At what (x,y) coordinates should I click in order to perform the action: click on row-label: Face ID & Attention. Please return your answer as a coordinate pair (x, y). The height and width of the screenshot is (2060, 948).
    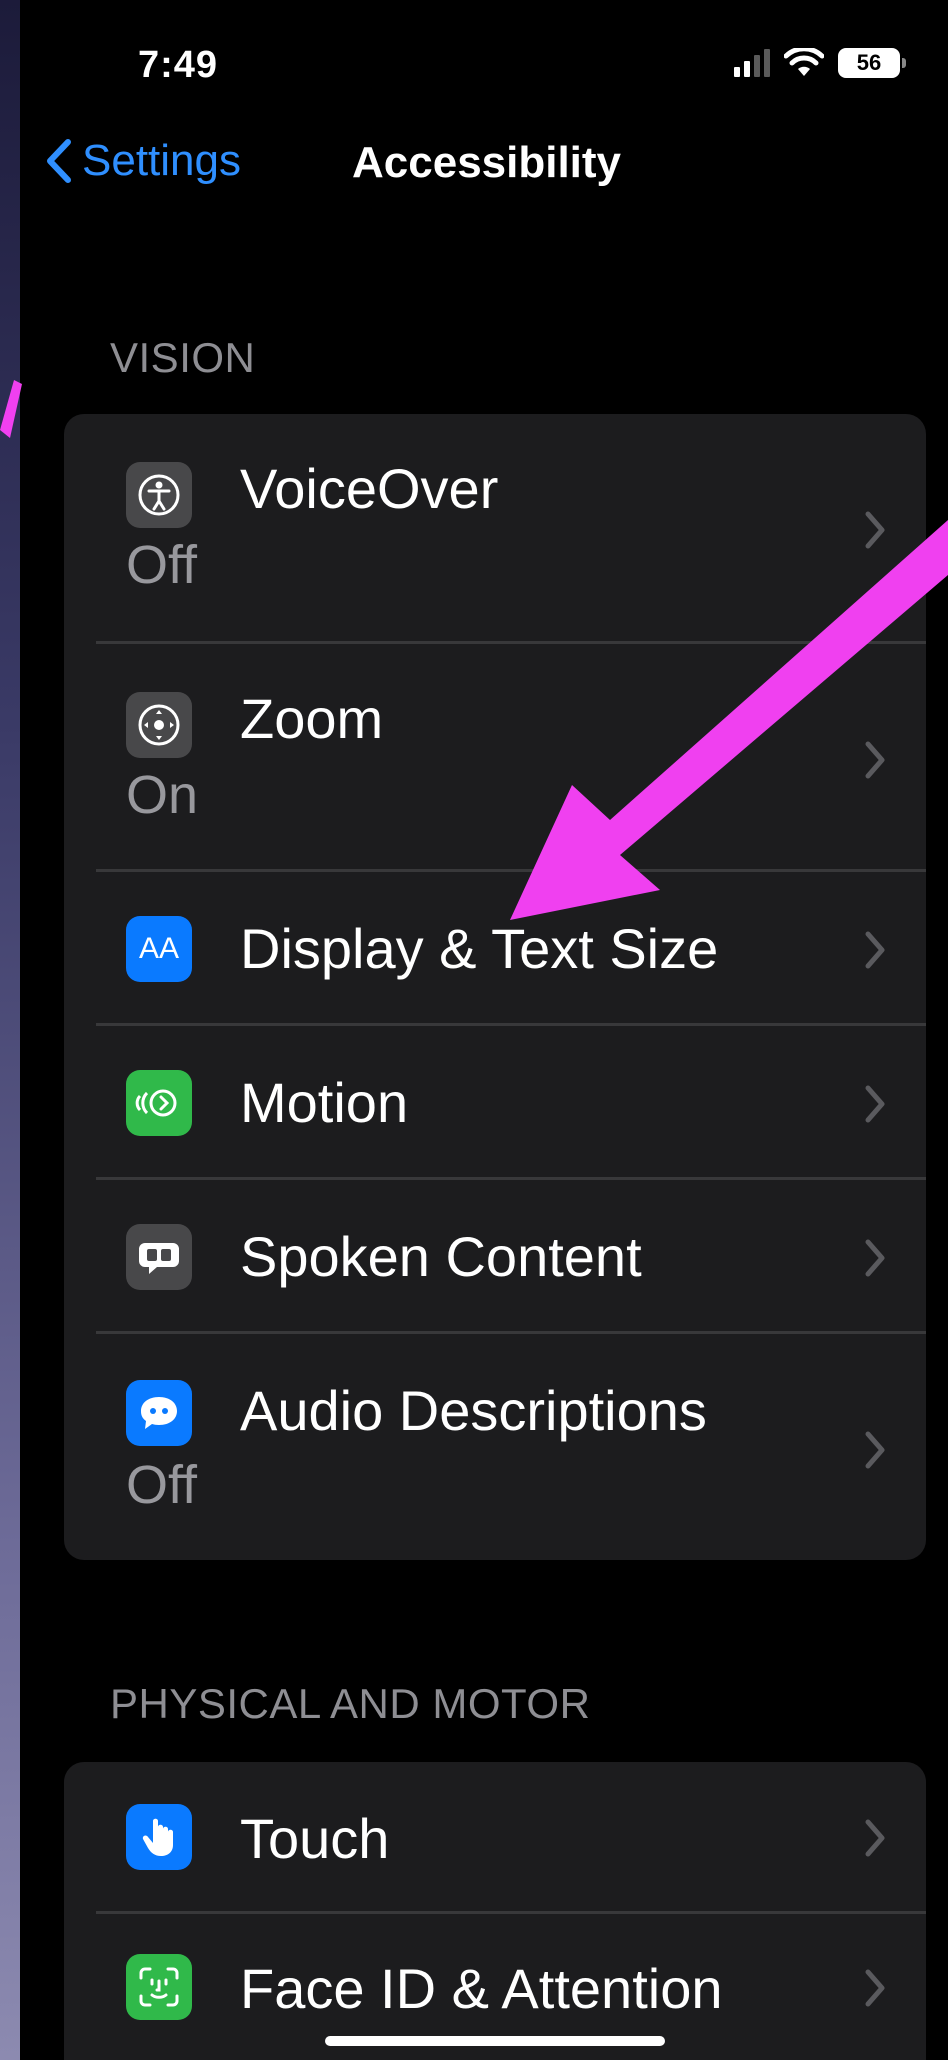
    Looking at the image, I should click on (481, 1988).